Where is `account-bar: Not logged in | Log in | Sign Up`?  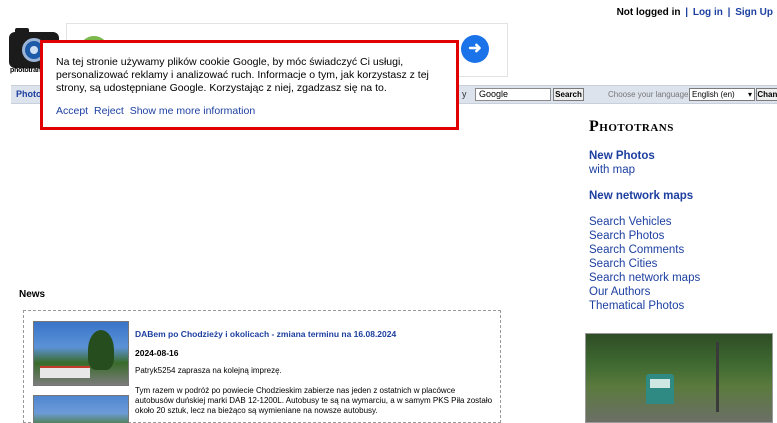
account-bar: Not logged in | Log in | Sign Up is located at coordinates (695, 12).